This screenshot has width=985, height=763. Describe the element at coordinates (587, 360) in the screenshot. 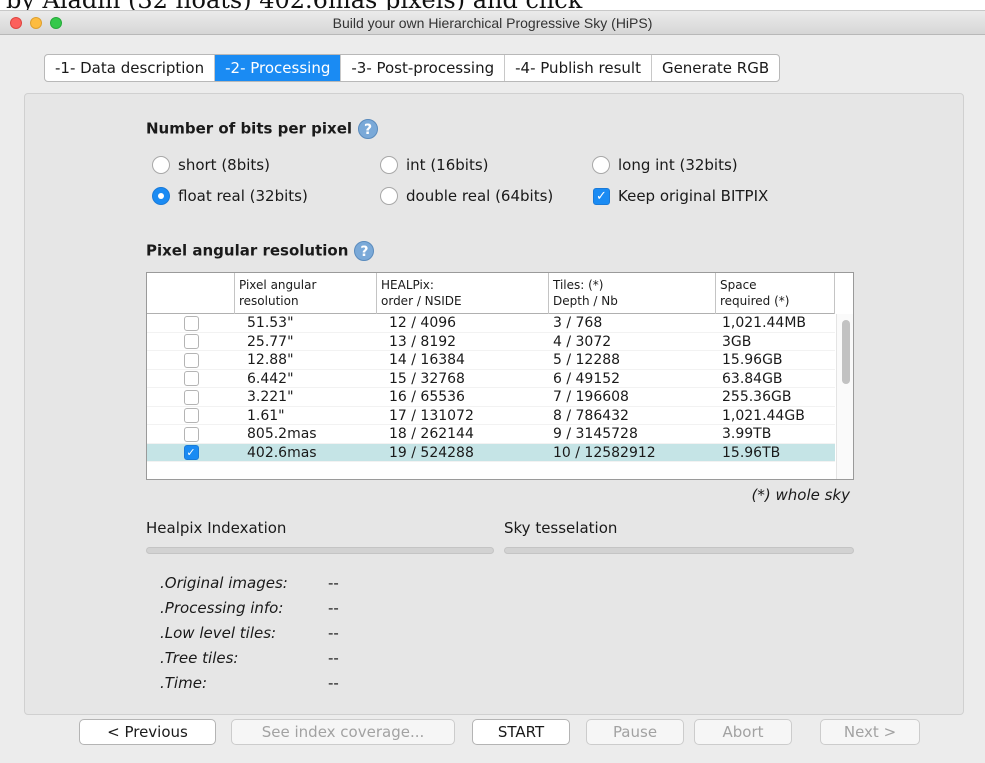

I see `table-cell-depth-nb: 5 / 12288` at that location.